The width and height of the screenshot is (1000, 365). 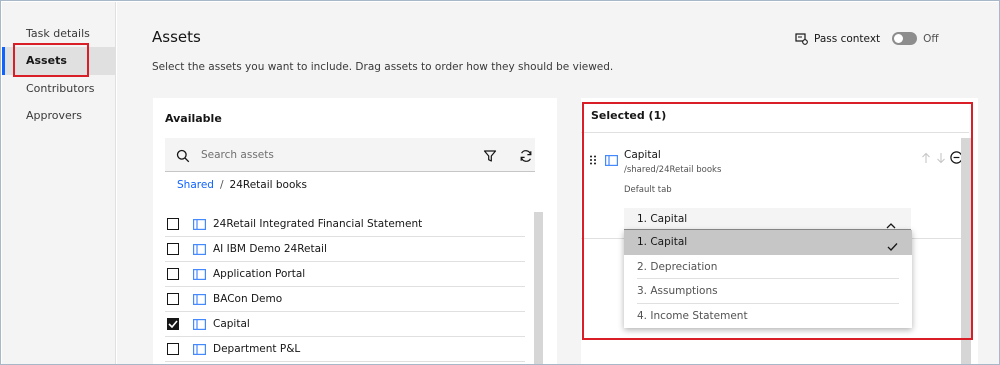 I want to click on asset-row: BACon Demo, so click(x=345, y=299).